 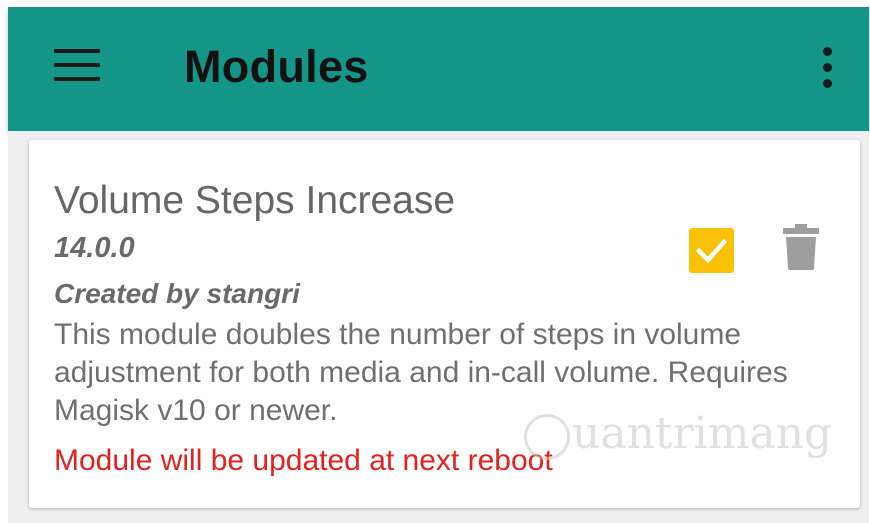 What do you see at coordinates (255, 200) in the screenshot?
I see `module-name: Volume Steps Increase` at bounding box center [255, 200].